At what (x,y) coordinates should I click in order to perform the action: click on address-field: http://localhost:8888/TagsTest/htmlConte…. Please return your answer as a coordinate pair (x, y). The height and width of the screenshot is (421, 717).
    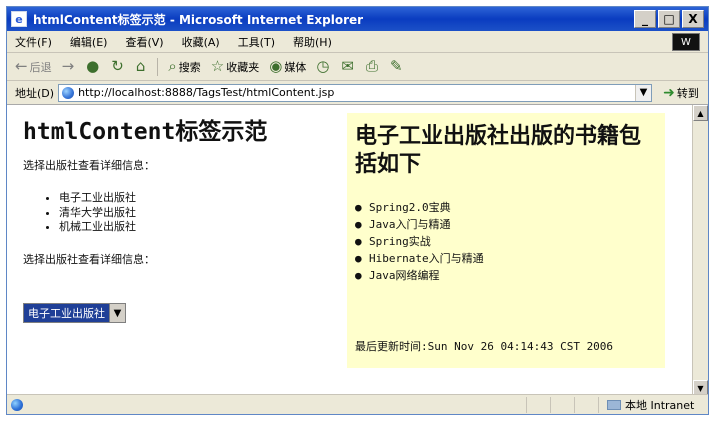
    Looking at the image, I should click on (355, 92).